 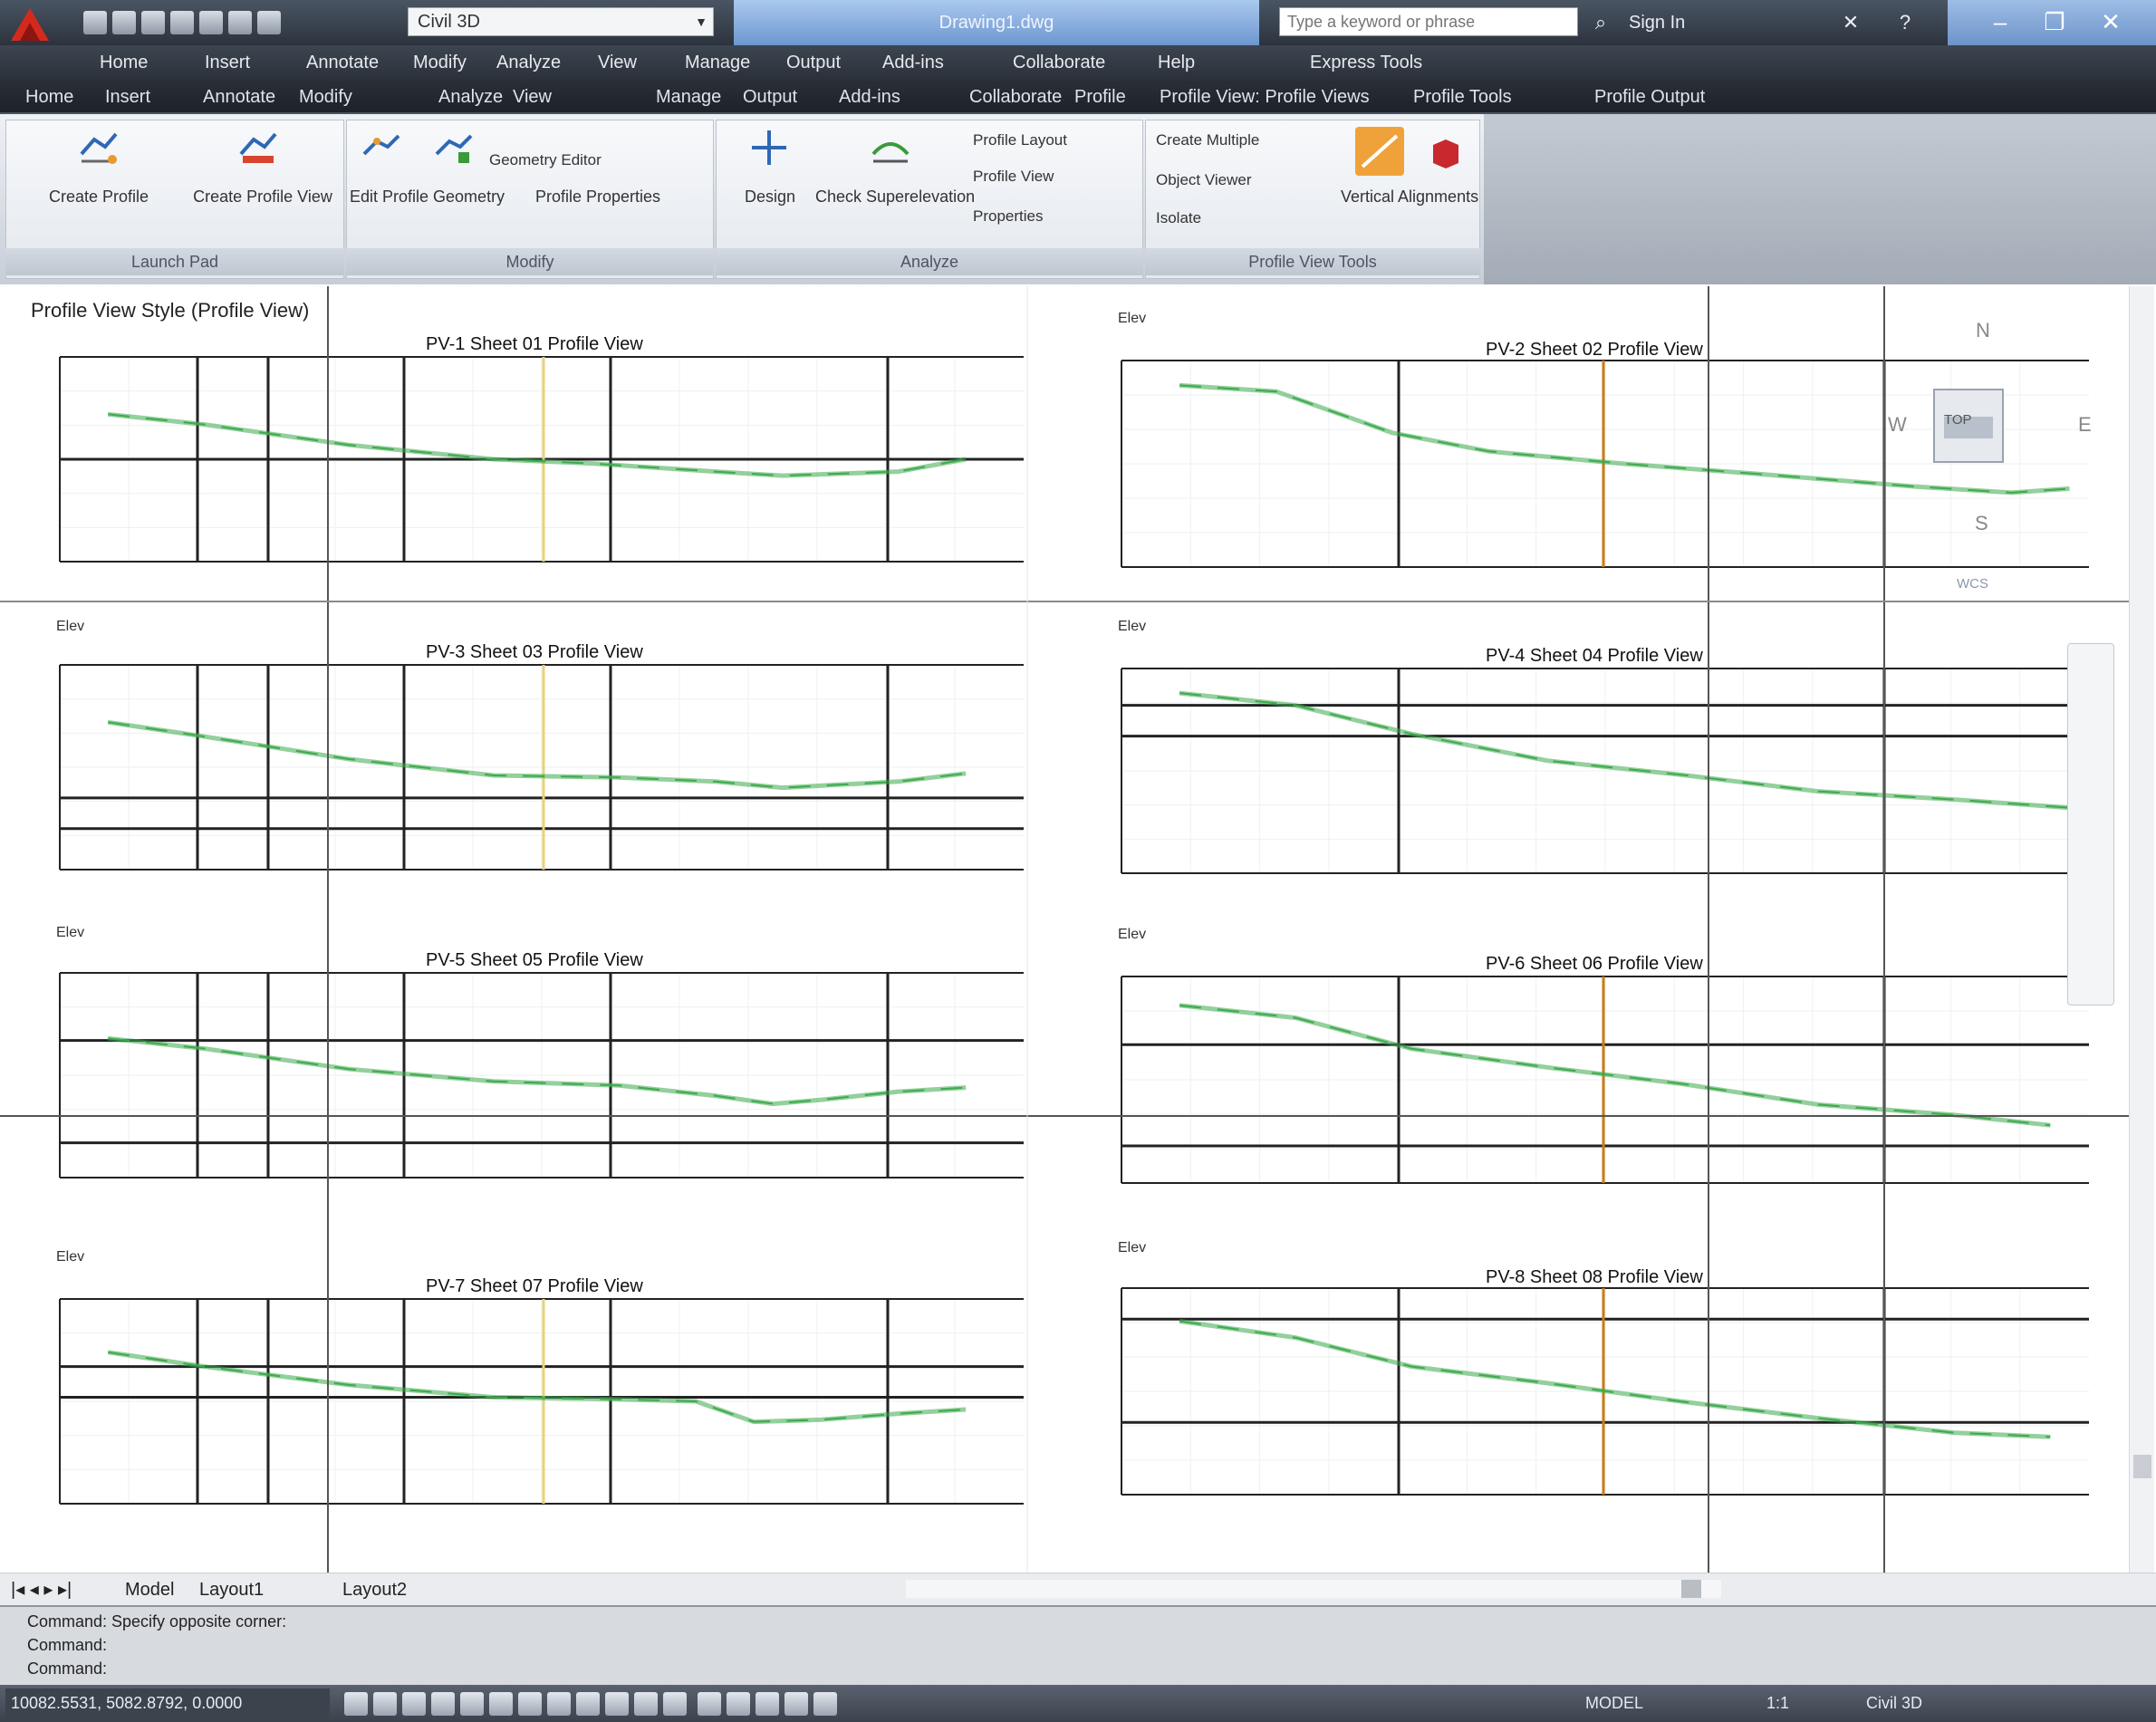 What do you see at coordinates (1972, 584) in the screenshot?
I see `wcs-menu: WCS` at bounding box center [1972, 584].